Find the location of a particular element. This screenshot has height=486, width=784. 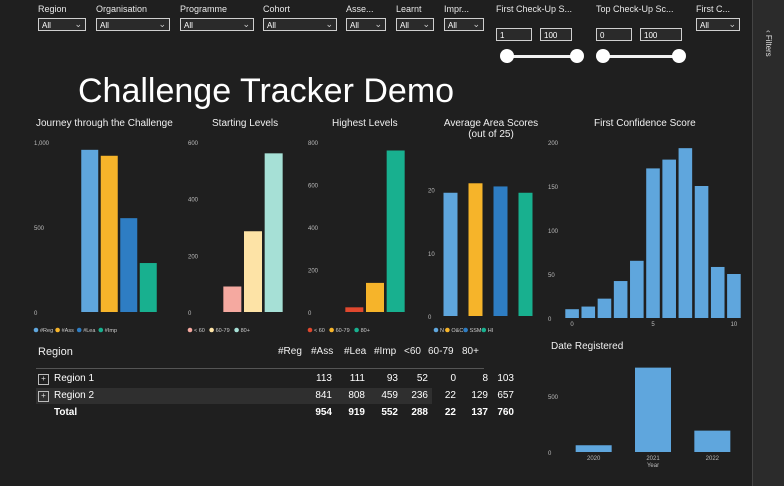

legend-label: N is located at coordinates (442, 331).